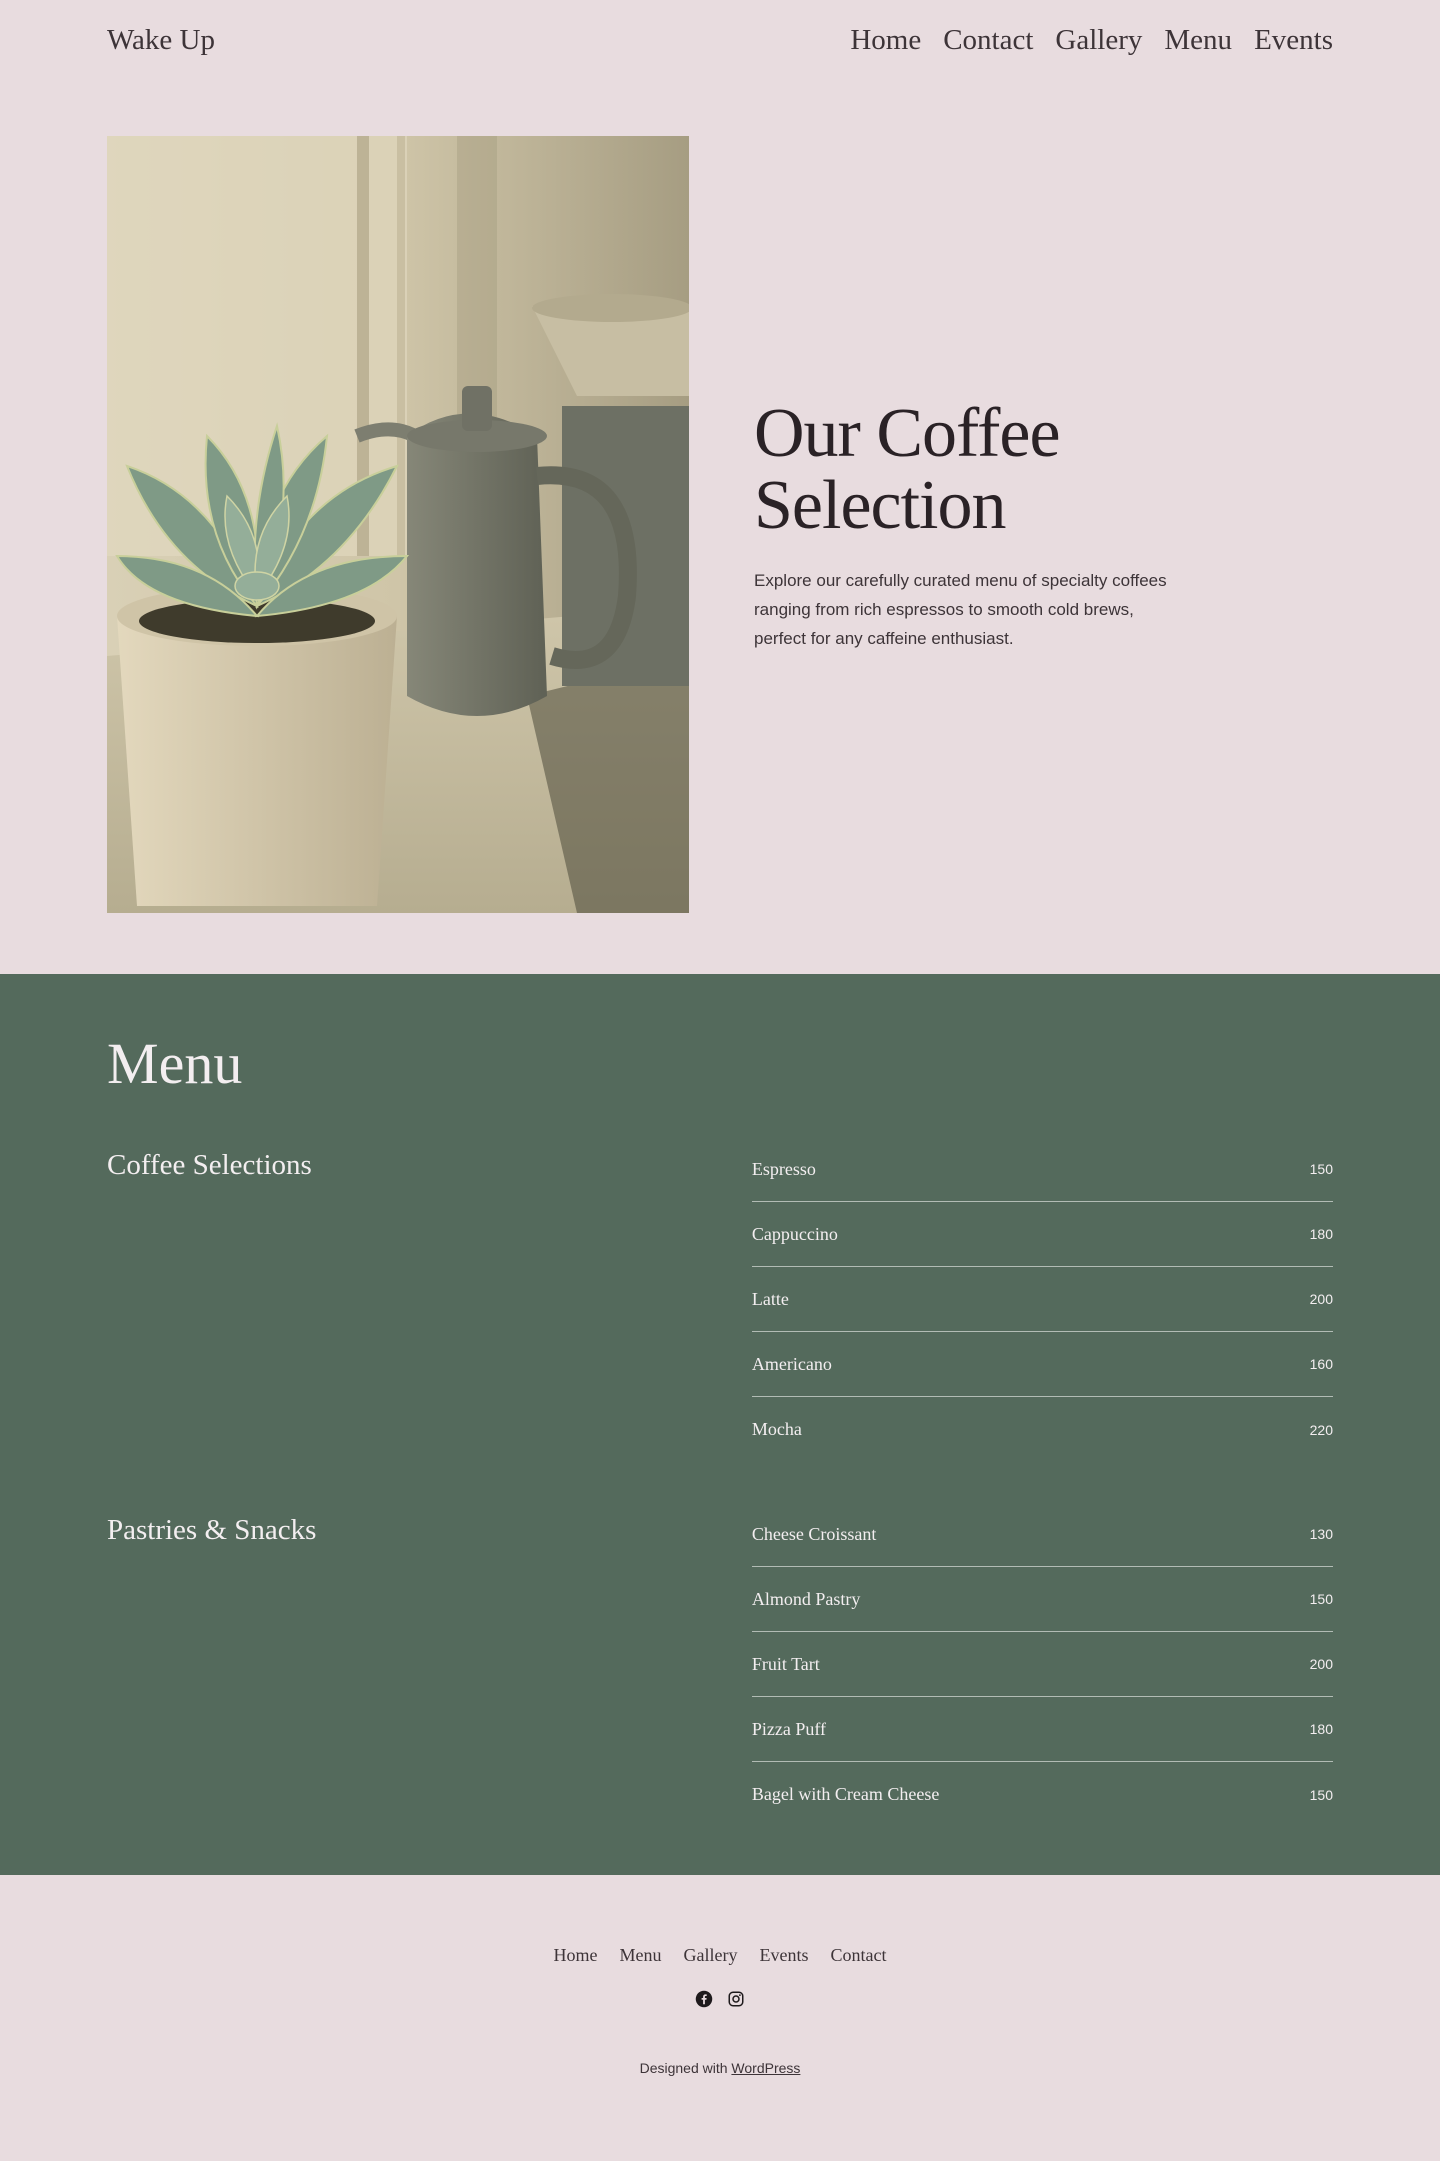 The height and width of the screenshot is (2161, 1440). I want to click on menu-item: Pizza Puff 180, so click(1042, 1729).